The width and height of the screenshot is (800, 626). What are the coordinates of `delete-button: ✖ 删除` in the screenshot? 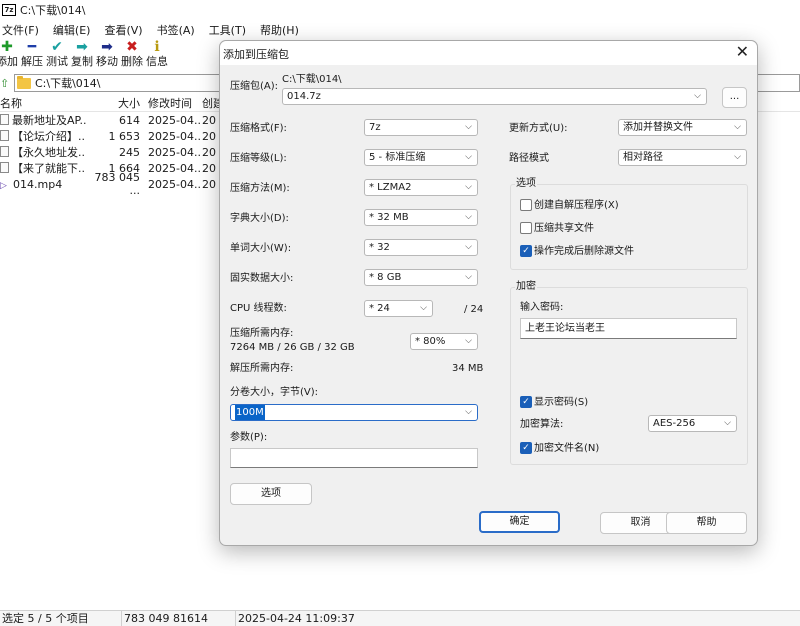 It's located at (132, 56).